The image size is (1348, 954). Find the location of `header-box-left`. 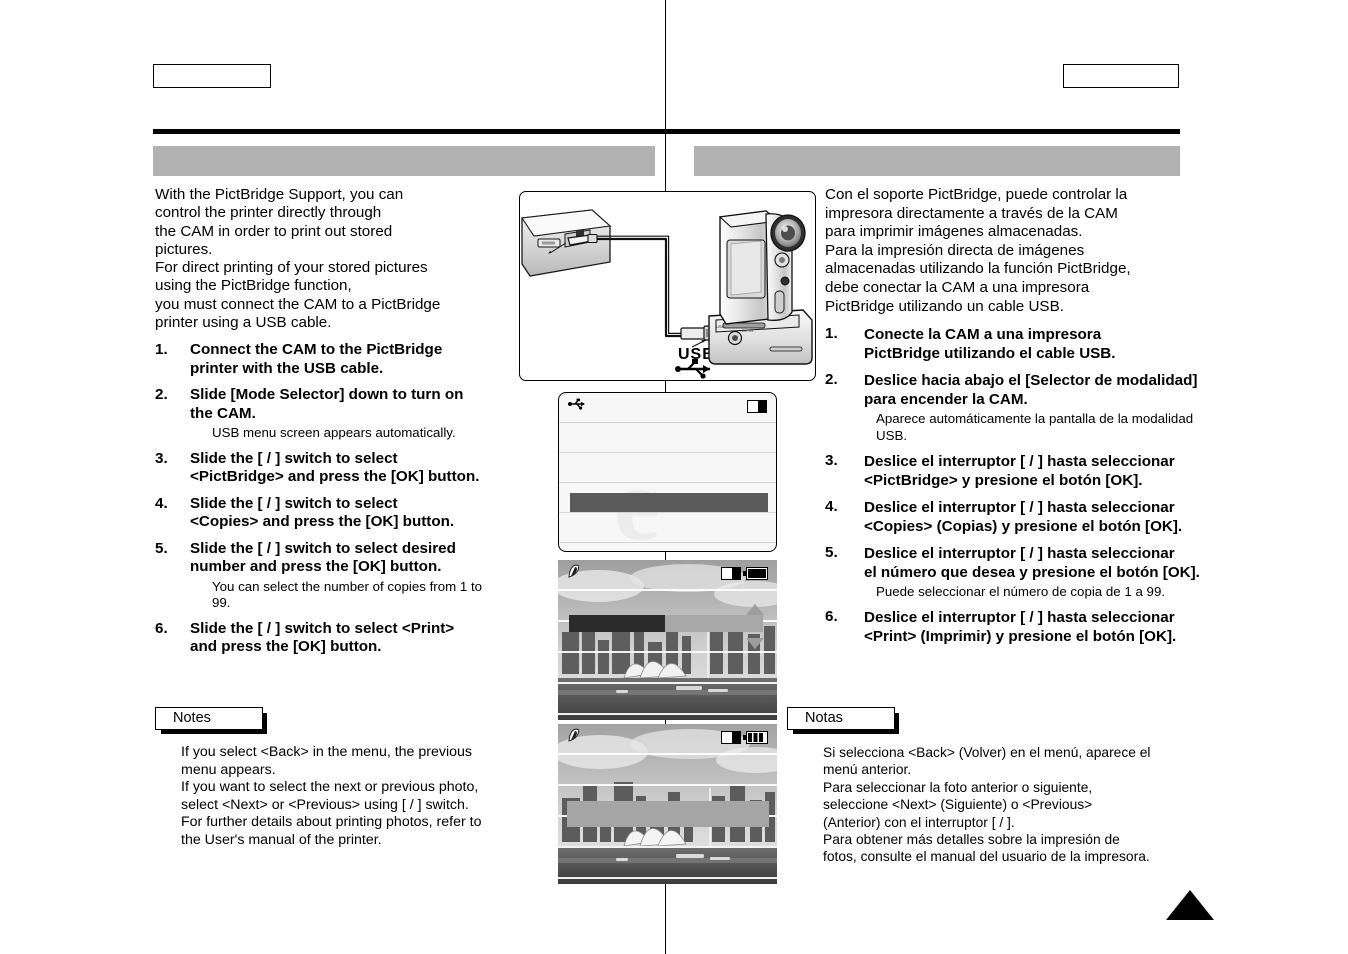

header-box-left is located at coordinates (212, 76).